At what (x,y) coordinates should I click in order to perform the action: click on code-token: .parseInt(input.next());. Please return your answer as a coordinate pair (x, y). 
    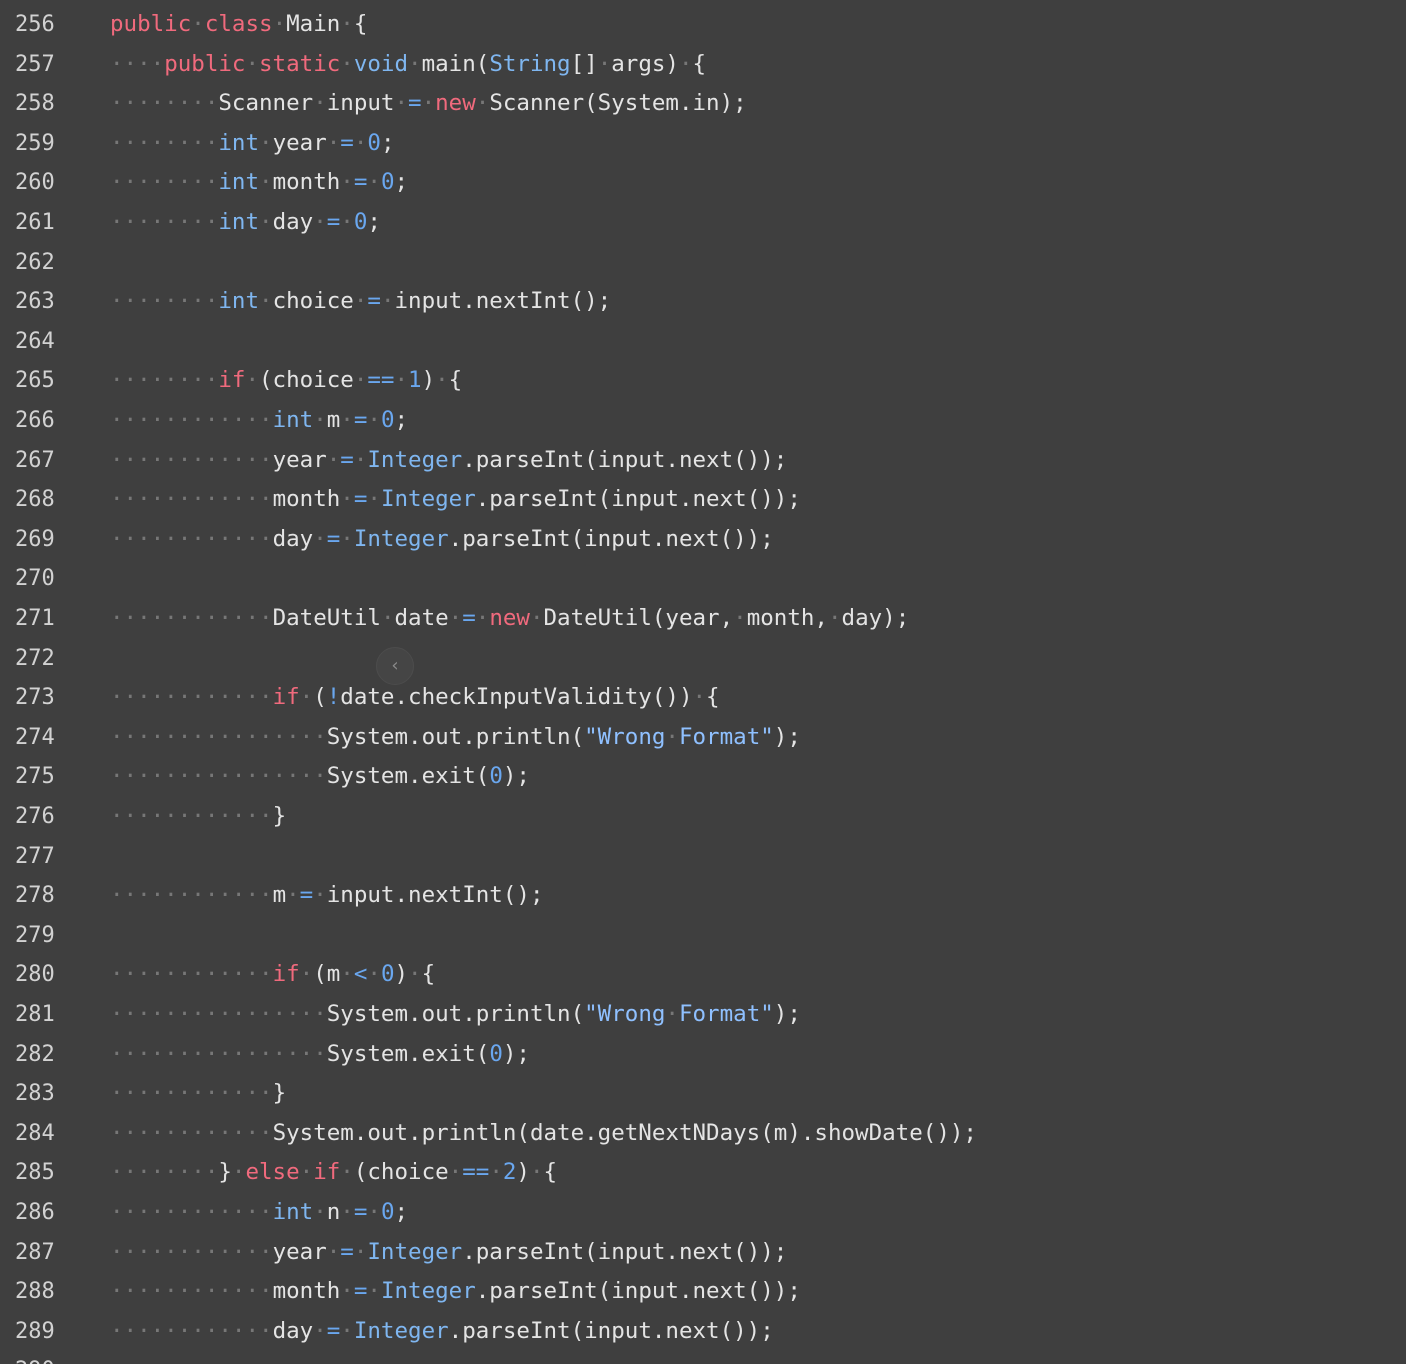
    Looking at the image, I should click on (611, 1330).